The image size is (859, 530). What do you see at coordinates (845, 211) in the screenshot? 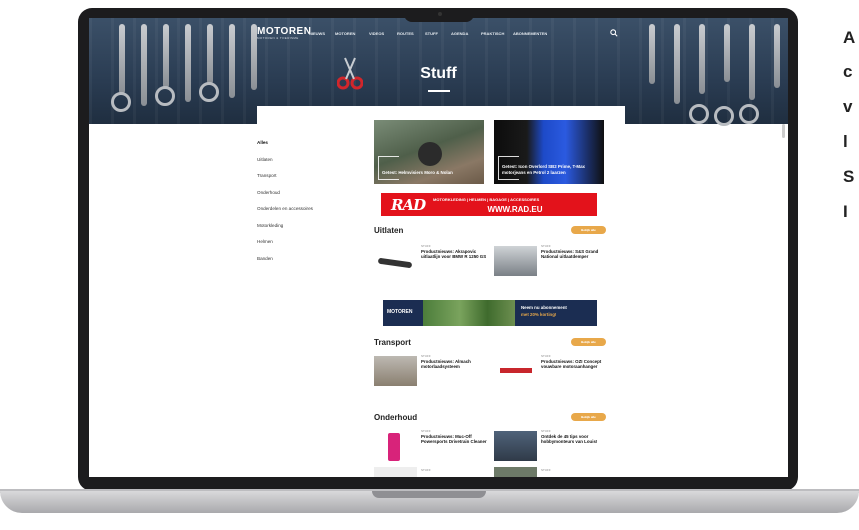
I see `side-text: I` at bounding box center [845, 211].